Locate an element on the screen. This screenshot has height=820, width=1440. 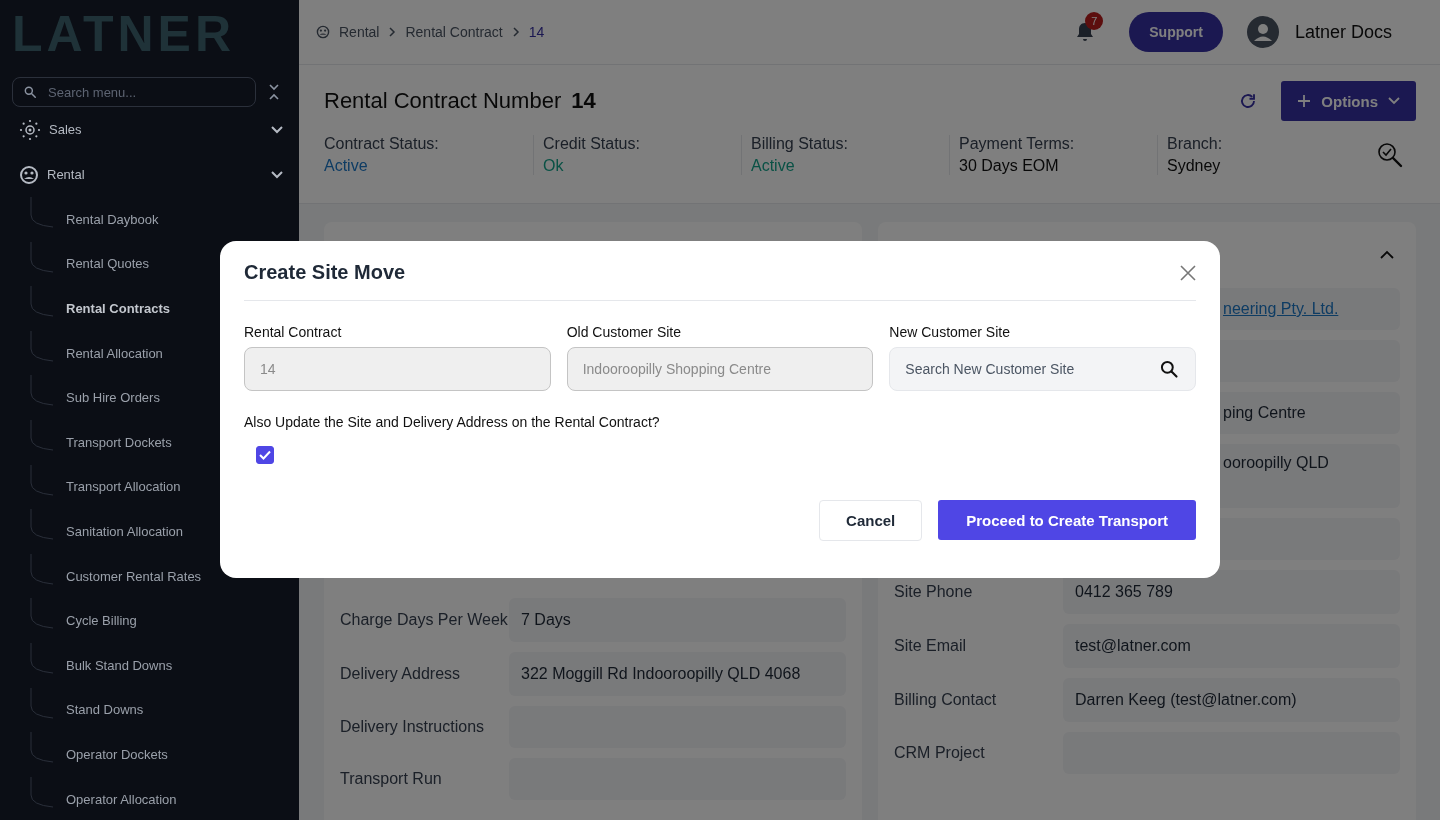
field-value: Darren Keeg (test@latner.com) is located at coordinates (1231, 700).